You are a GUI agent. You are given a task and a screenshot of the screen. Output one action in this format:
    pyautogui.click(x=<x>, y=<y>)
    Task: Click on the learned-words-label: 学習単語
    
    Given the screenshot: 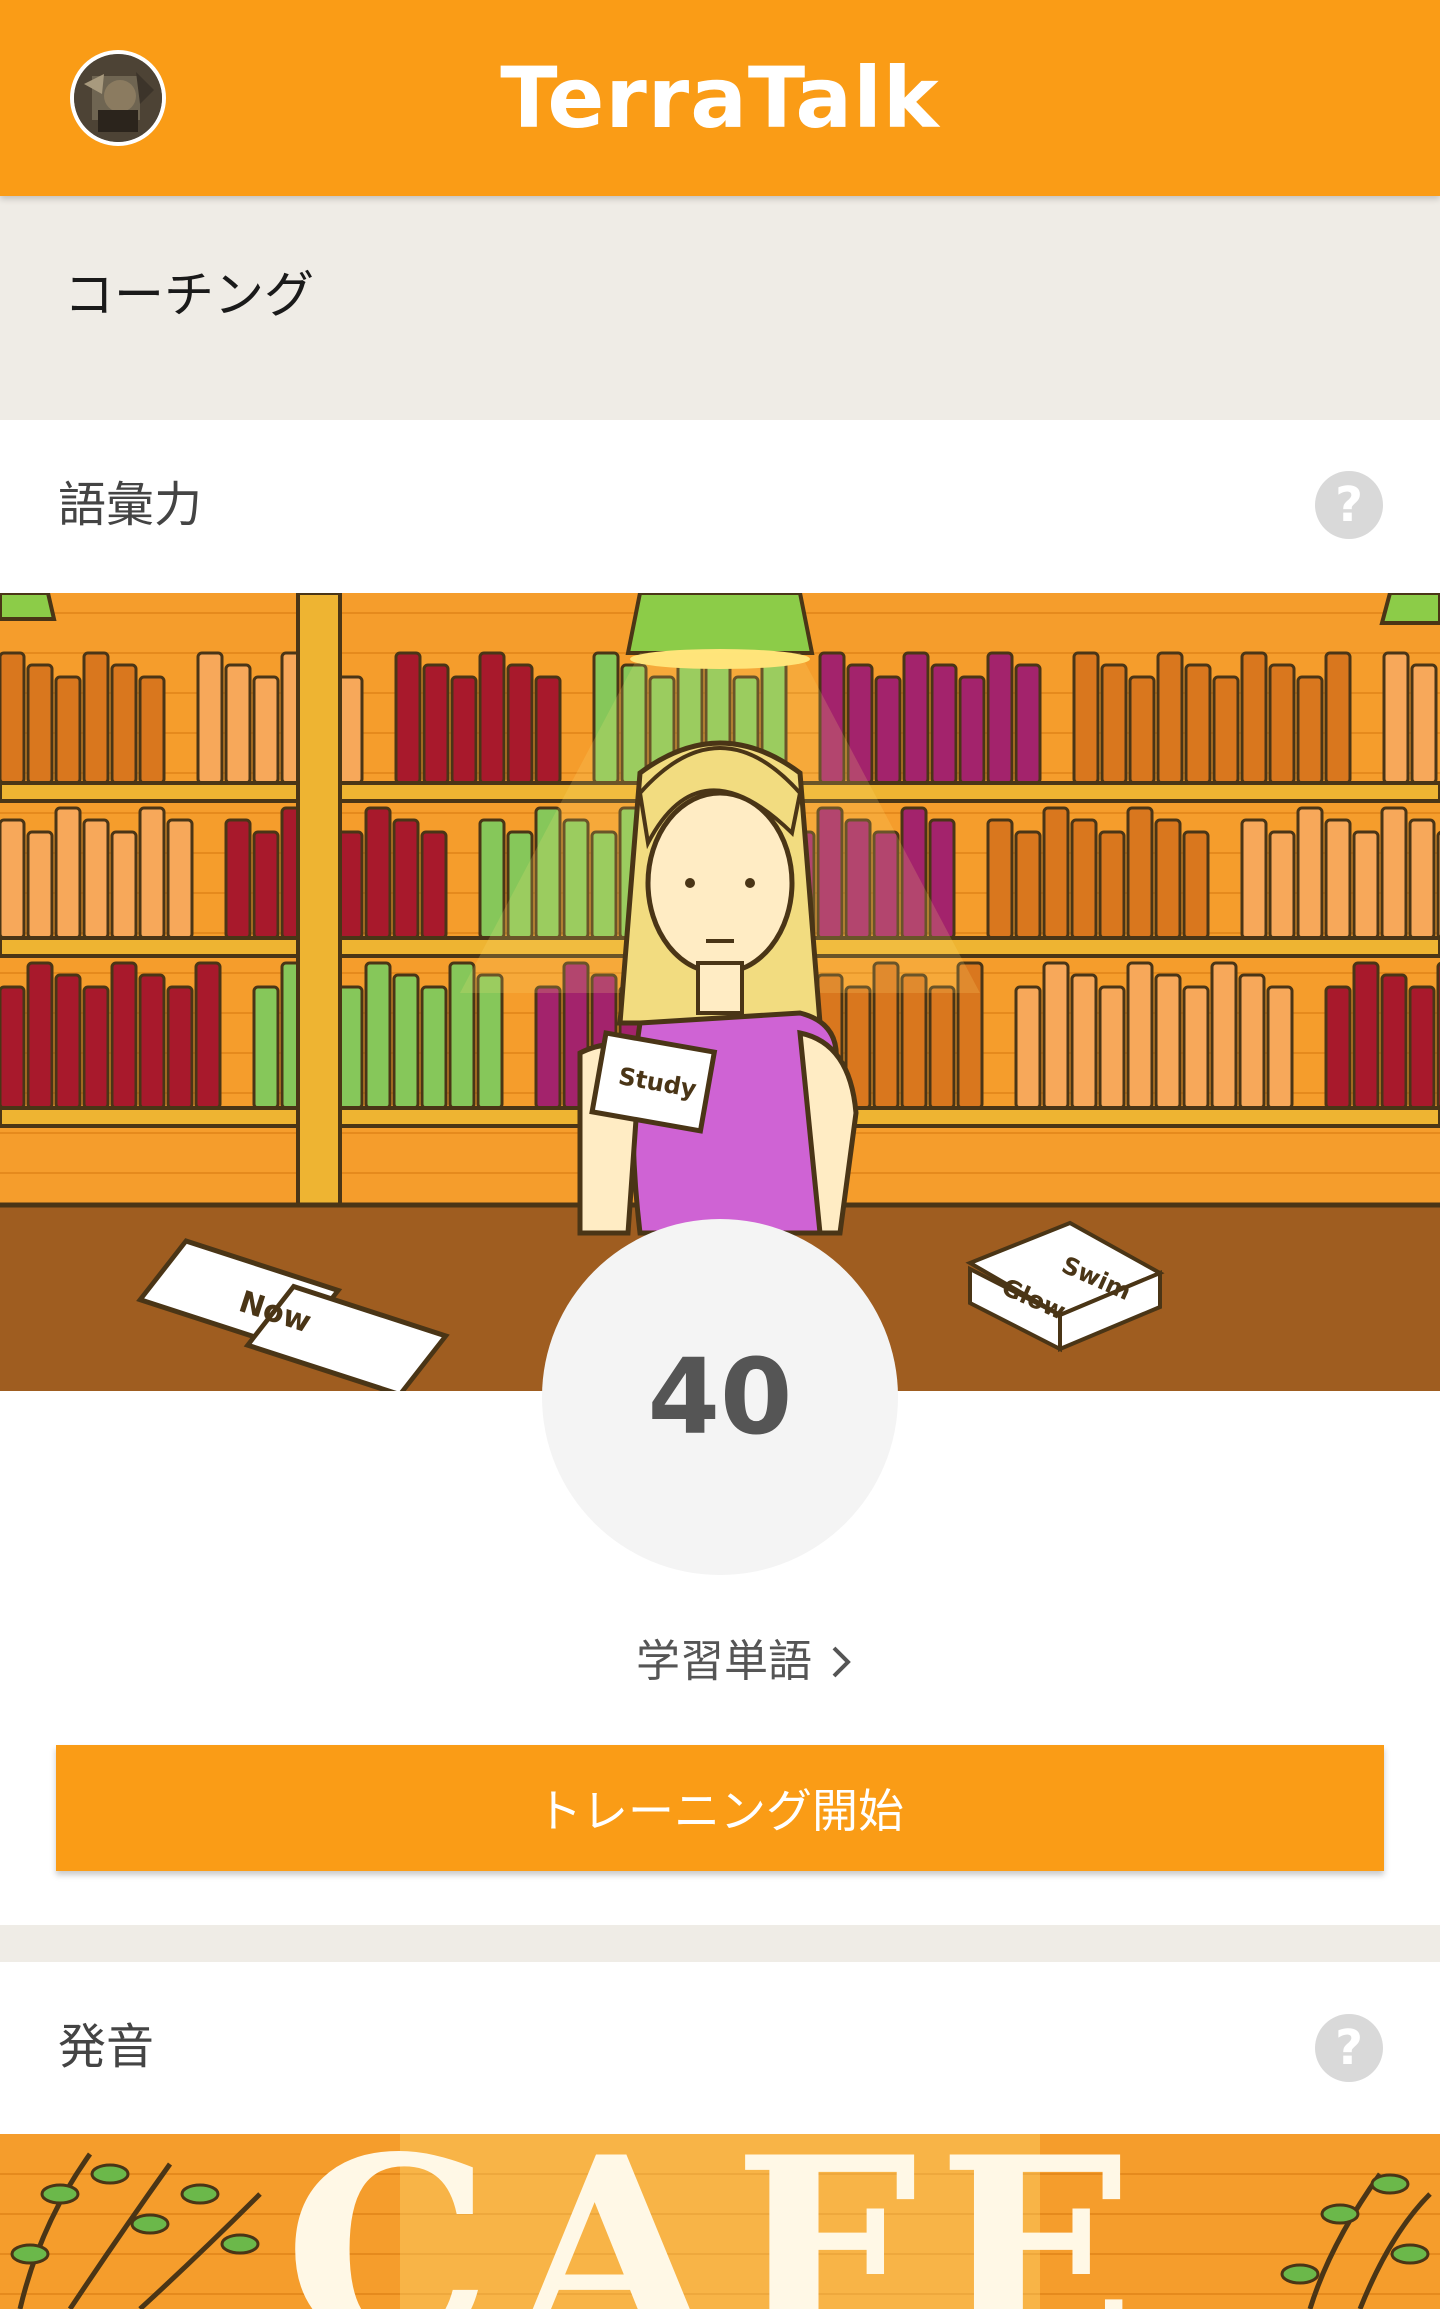 What is the action you would take?
    pyautogui.click(x=724, y=1661)
    